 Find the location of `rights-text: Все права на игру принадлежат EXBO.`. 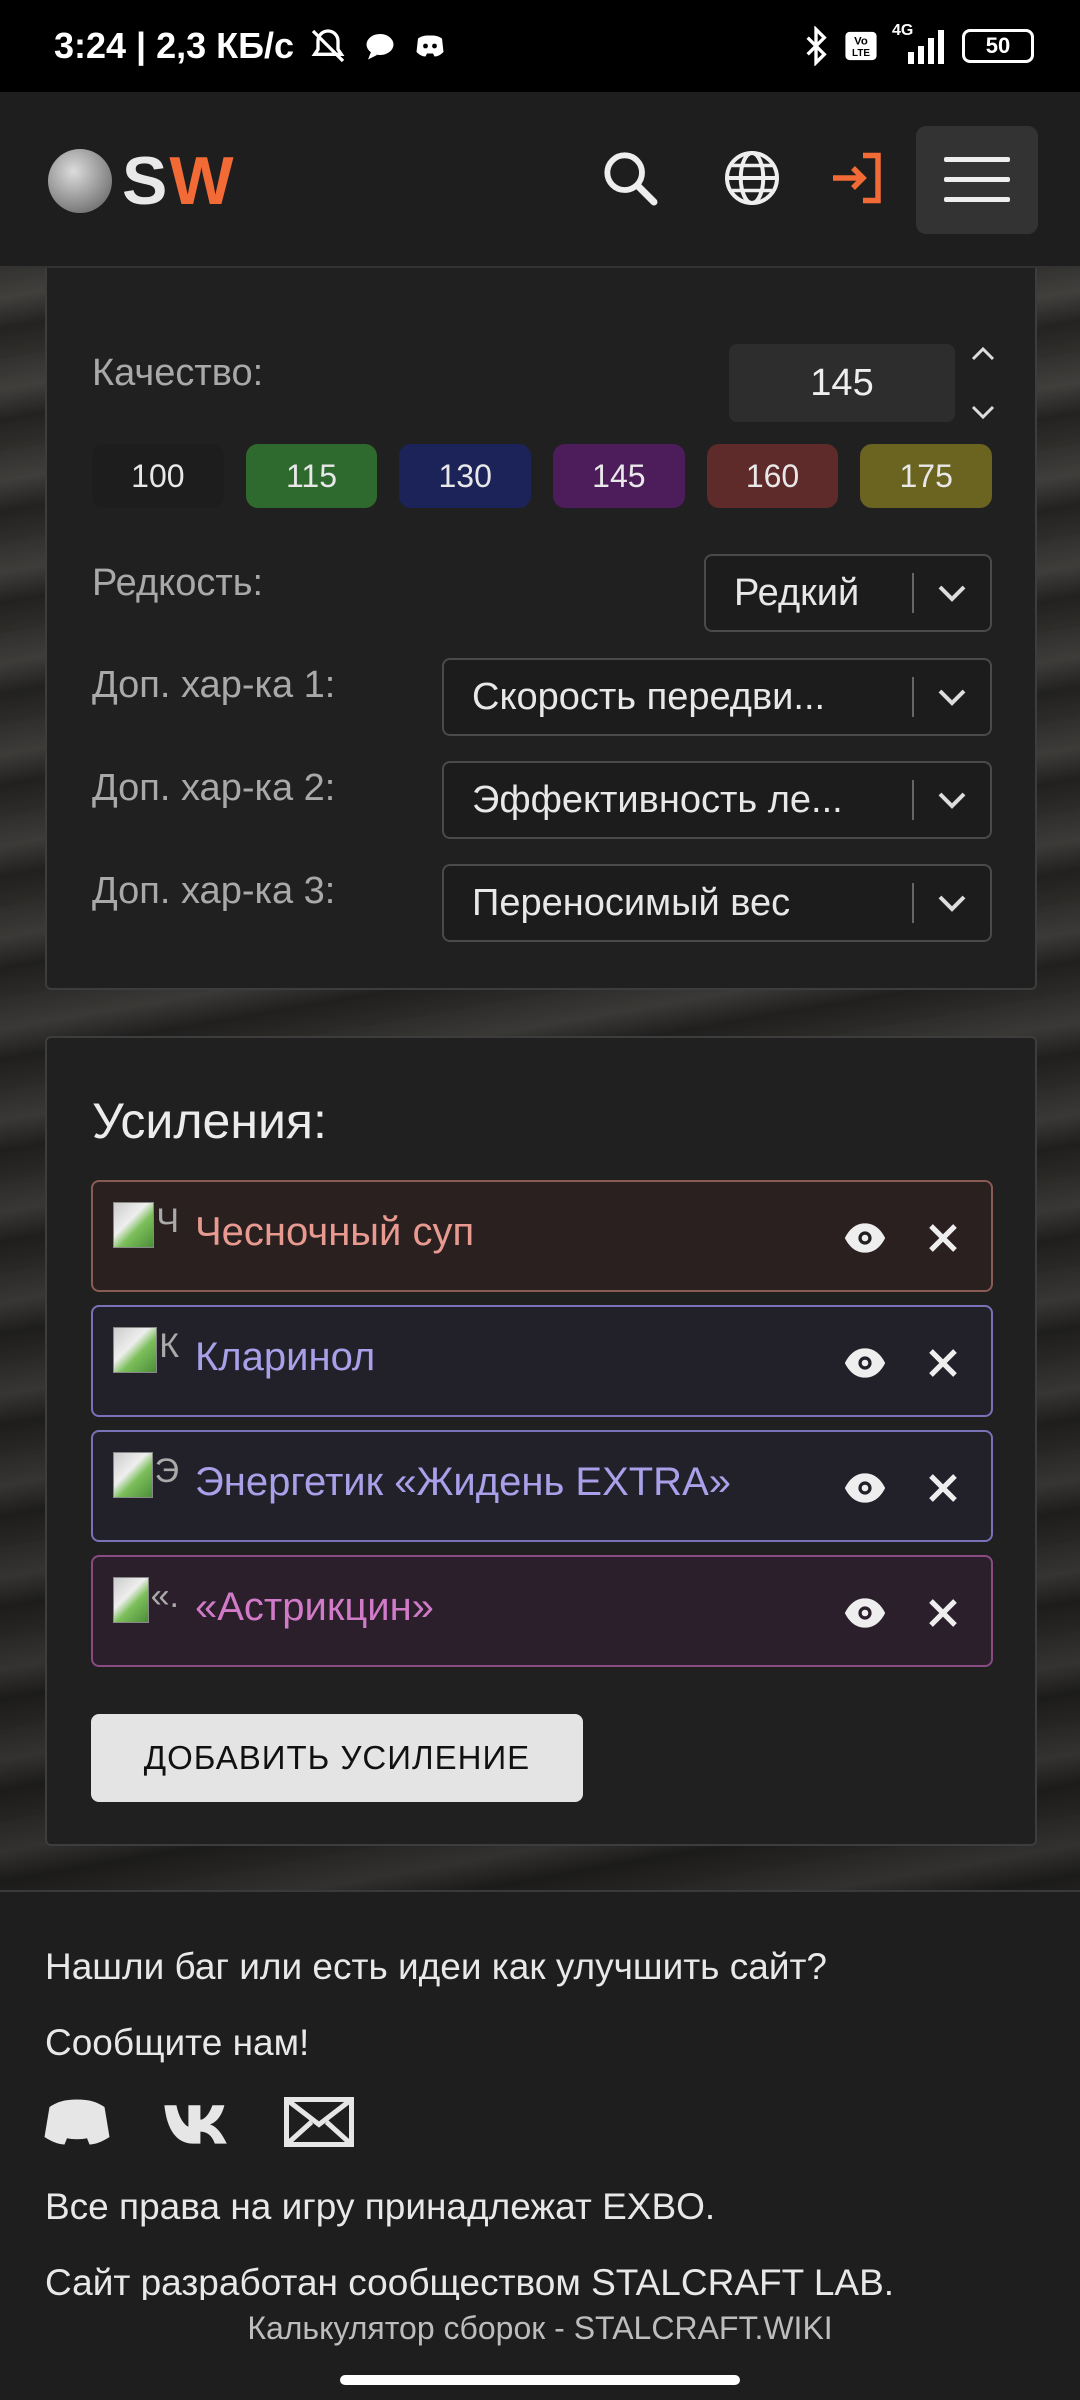

rights-text: Все права на игру принадлежат EXBO. is located at coordinates (380, 2206).